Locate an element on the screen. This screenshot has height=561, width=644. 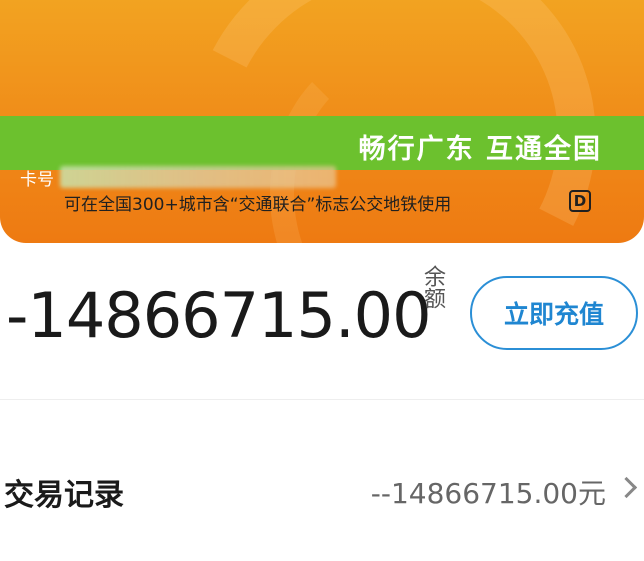
card-number-masked is located at coordinates (198, 177).